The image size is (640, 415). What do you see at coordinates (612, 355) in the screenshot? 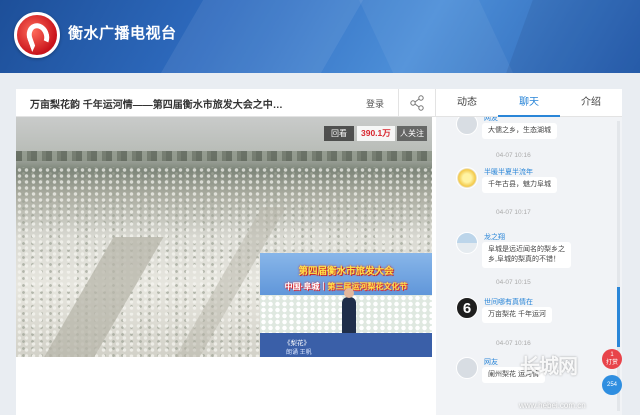
I see `reward-count: 1` at bounding box center [612, 355].